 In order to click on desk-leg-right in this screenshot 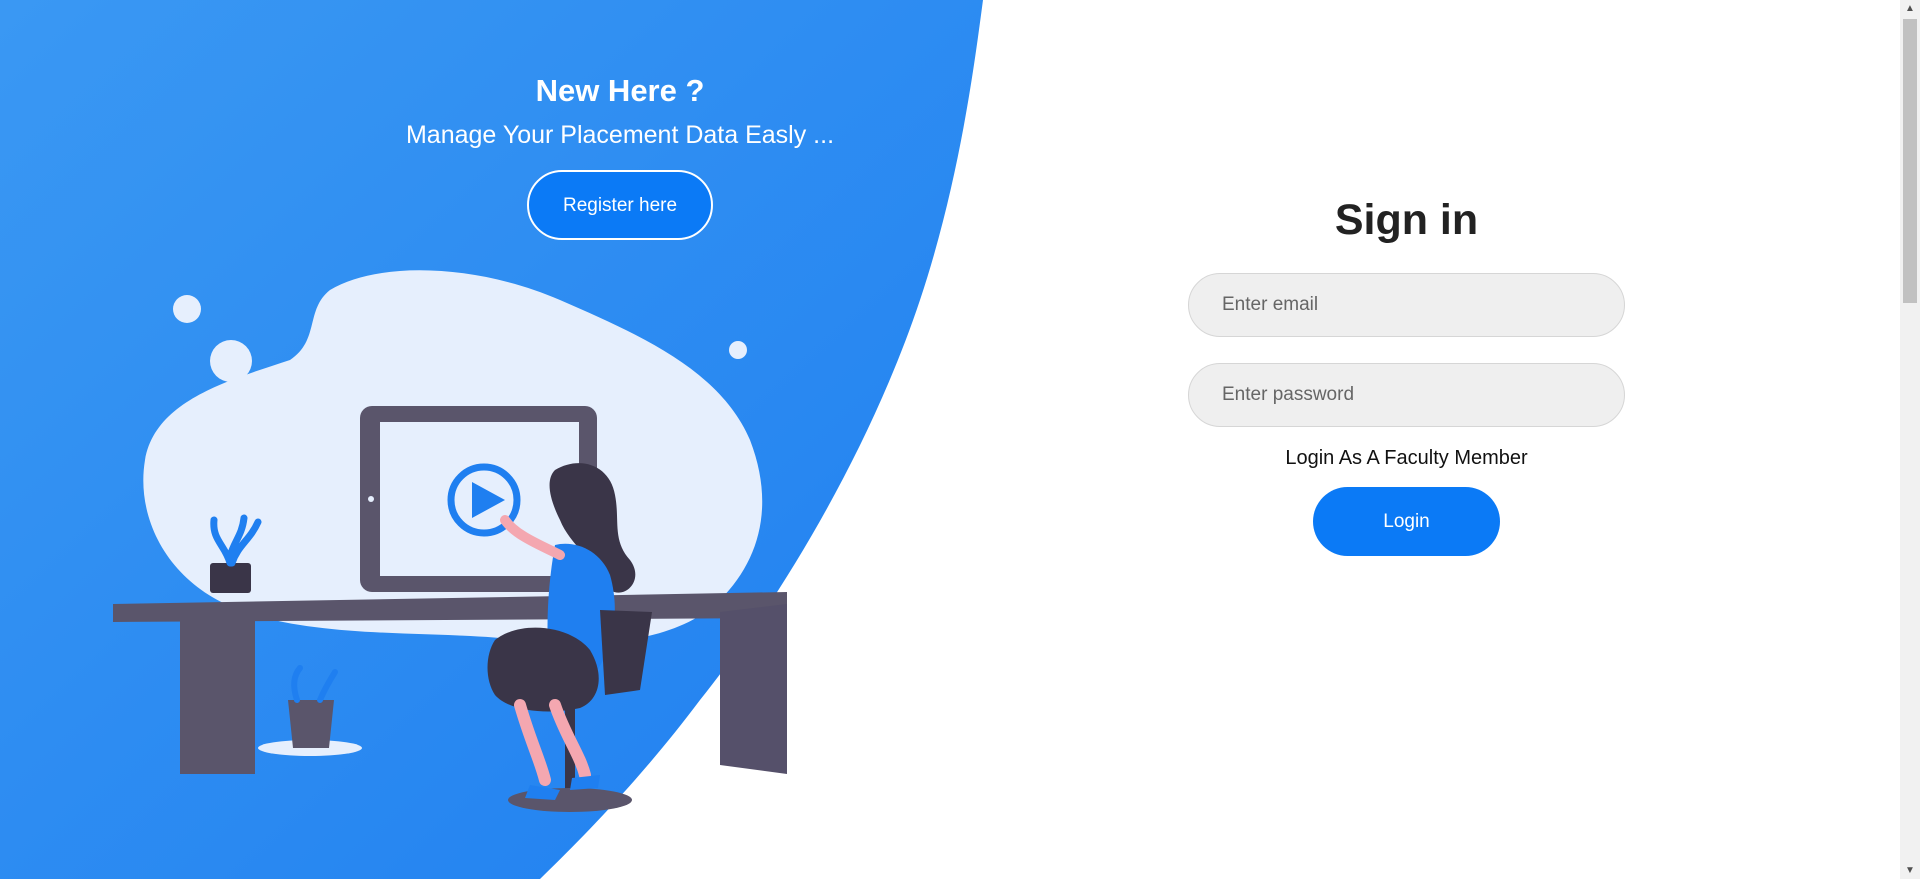, I will do `click(753, 689)`.